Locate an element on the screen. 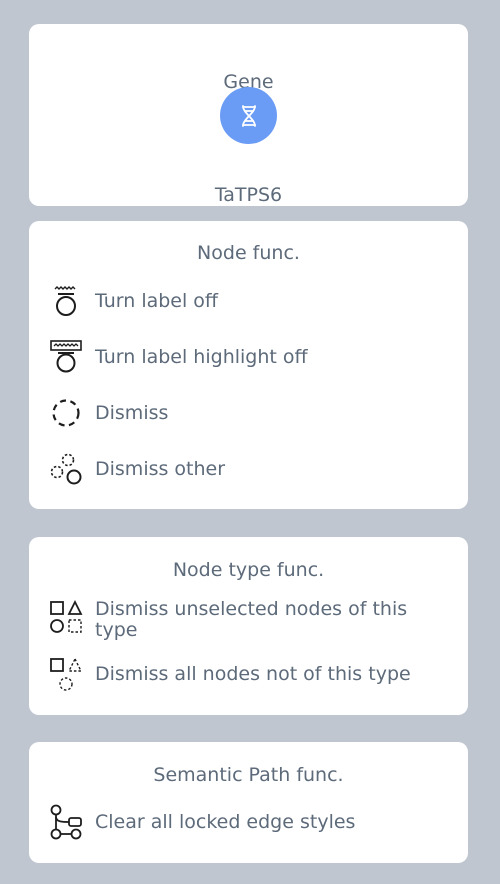  dismiss-not-type-label: Dismiss all nodes not of this type is located at coordinates (253, 673).